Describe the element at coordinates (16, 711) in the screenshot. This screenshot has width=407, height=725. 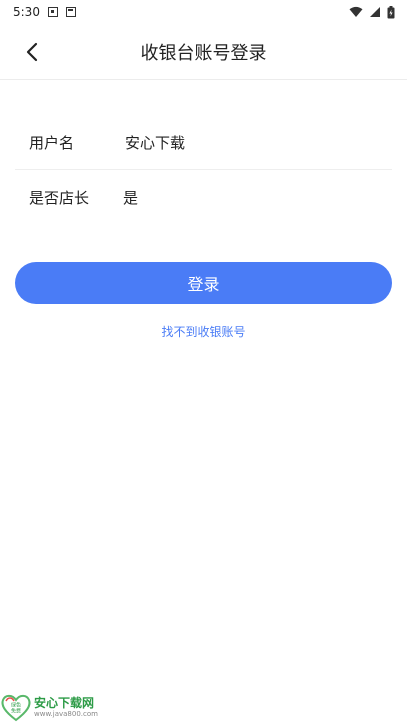
I see `watermark-badge-line2: 免费` at that location.